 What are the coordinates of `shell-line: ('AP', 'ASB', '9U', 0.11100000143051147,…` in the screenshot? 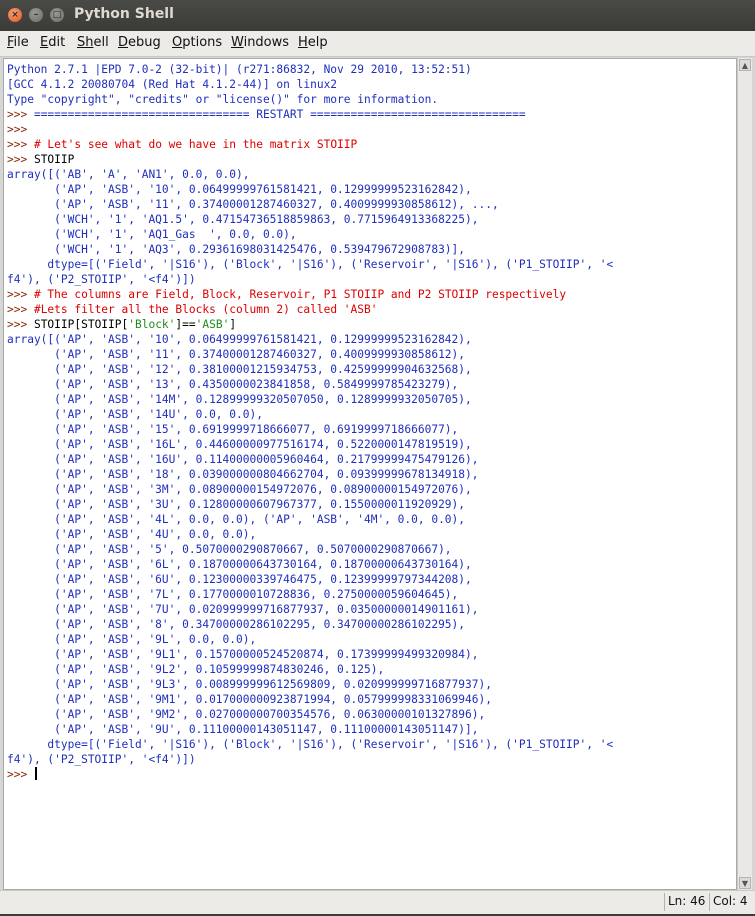 It's located at (371, 729).